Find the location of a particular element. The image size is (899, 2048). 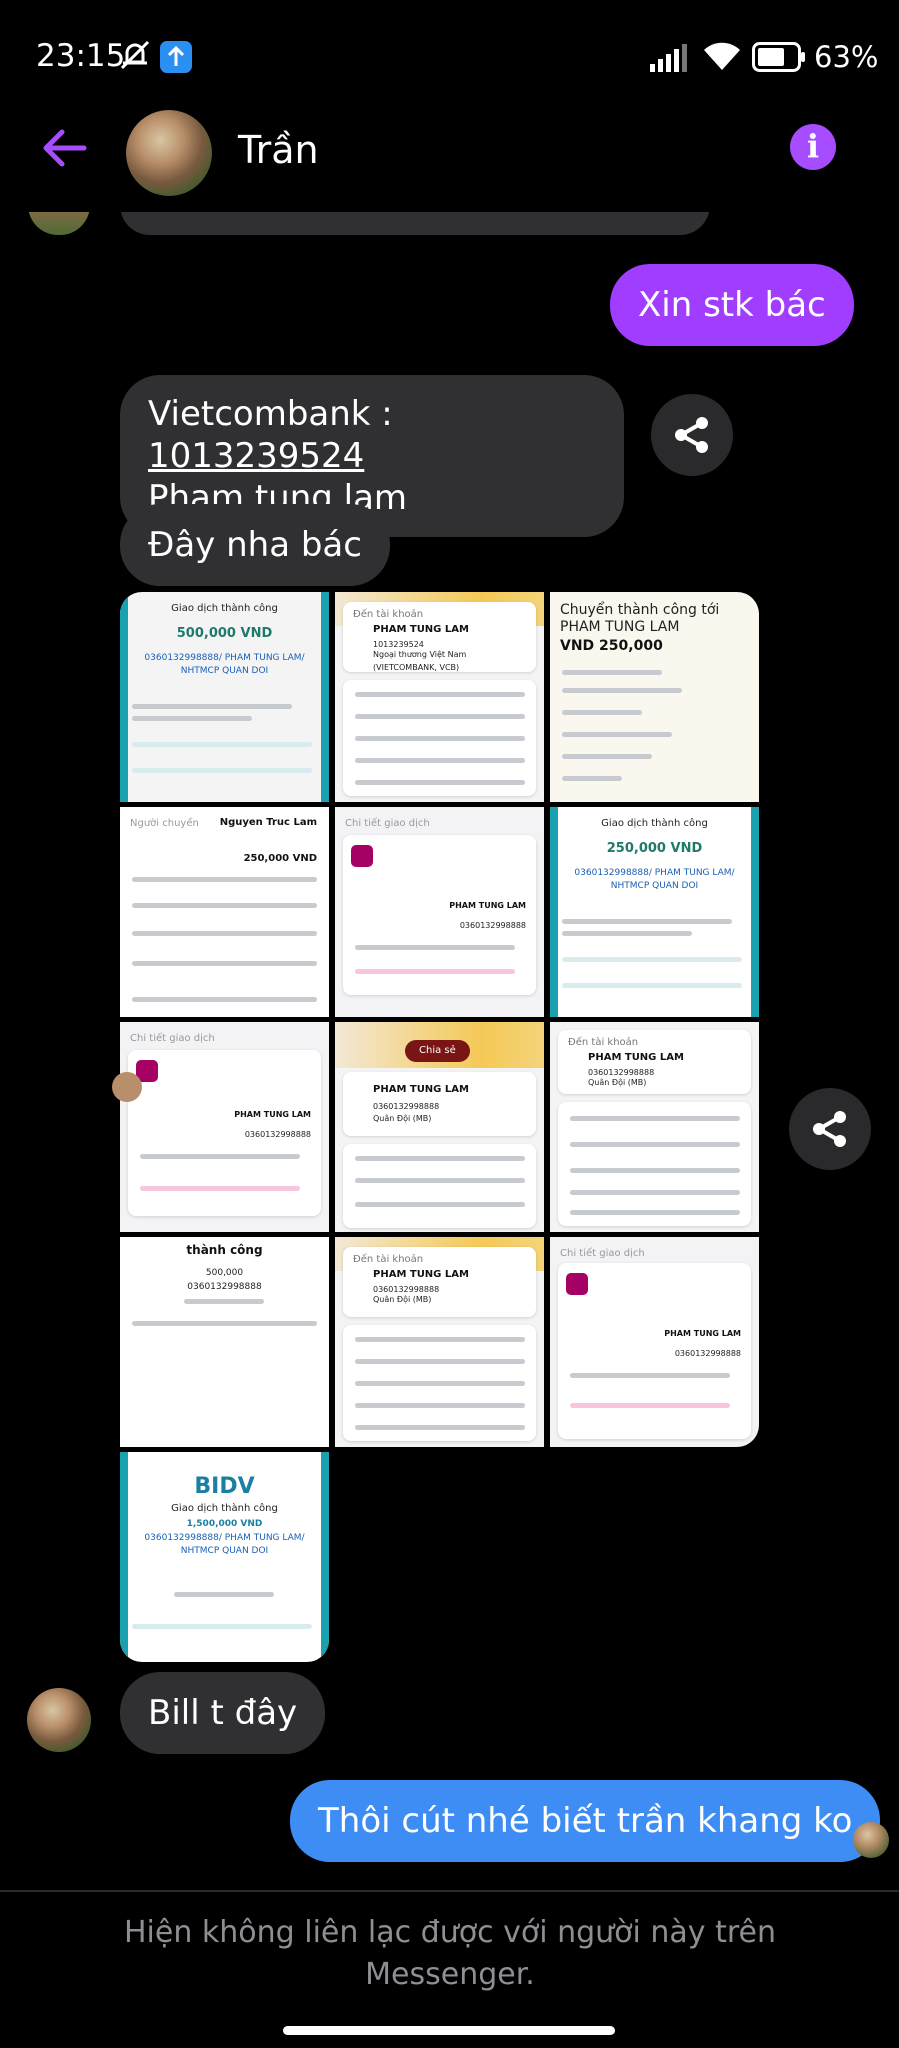

receipt-amount: 1,500,000 VND is located at coordinates (224, 1524).